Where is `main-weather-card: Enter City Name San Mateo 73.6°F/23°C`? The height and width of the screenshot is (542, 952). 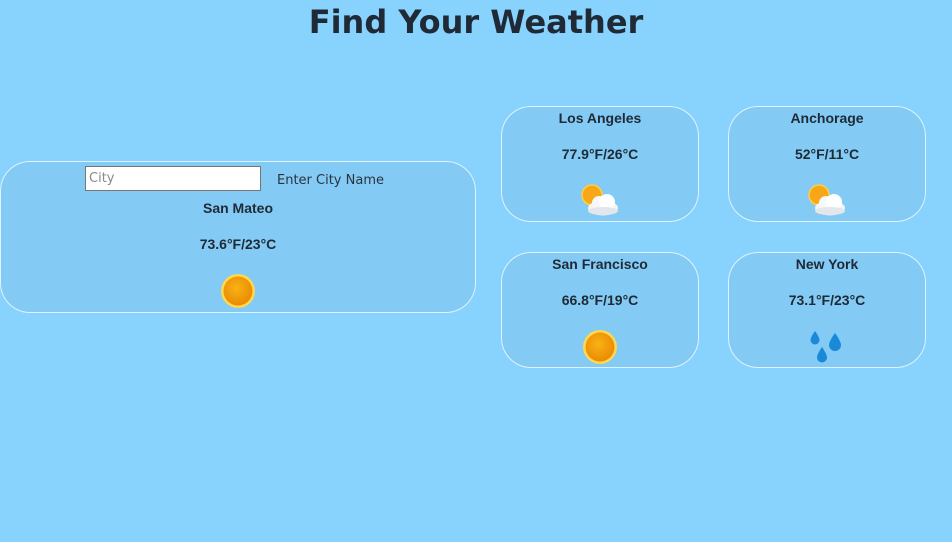
main-weather-card: Enter City Name San Mateo 73.6°F/23°C is located at coordinates (238, 237).